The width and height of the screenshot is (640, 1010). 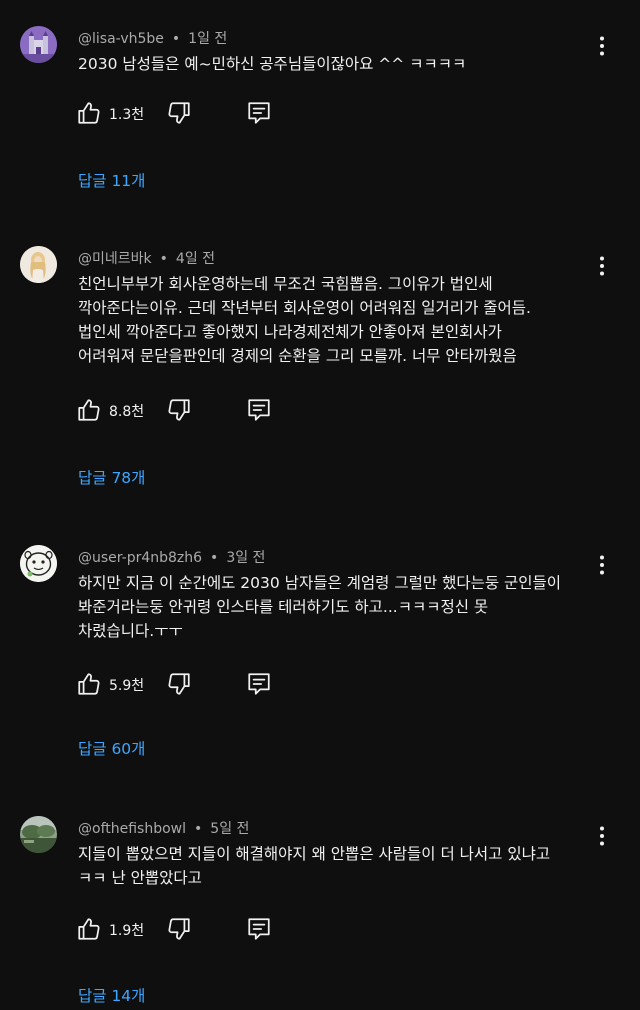 I want to click on author-name: @미네르바k, so click(x=115, y=259).